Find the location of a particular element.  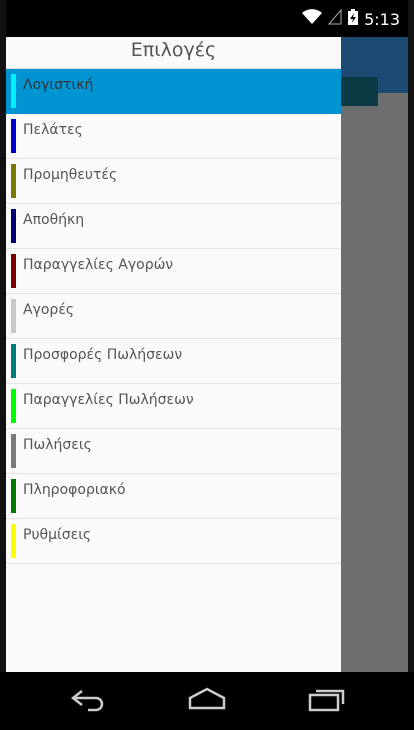

drawer-item: Αγορές is located at coordinates (173, 316).